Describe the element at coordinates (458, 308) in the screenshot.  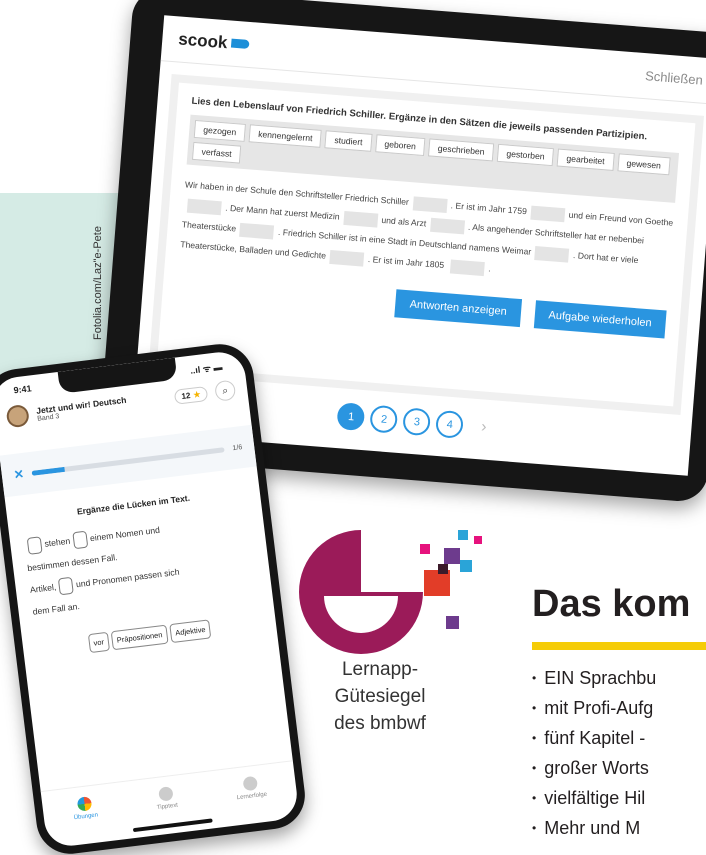
I see `show-answers-button: Antworten anzeigen` at that location.